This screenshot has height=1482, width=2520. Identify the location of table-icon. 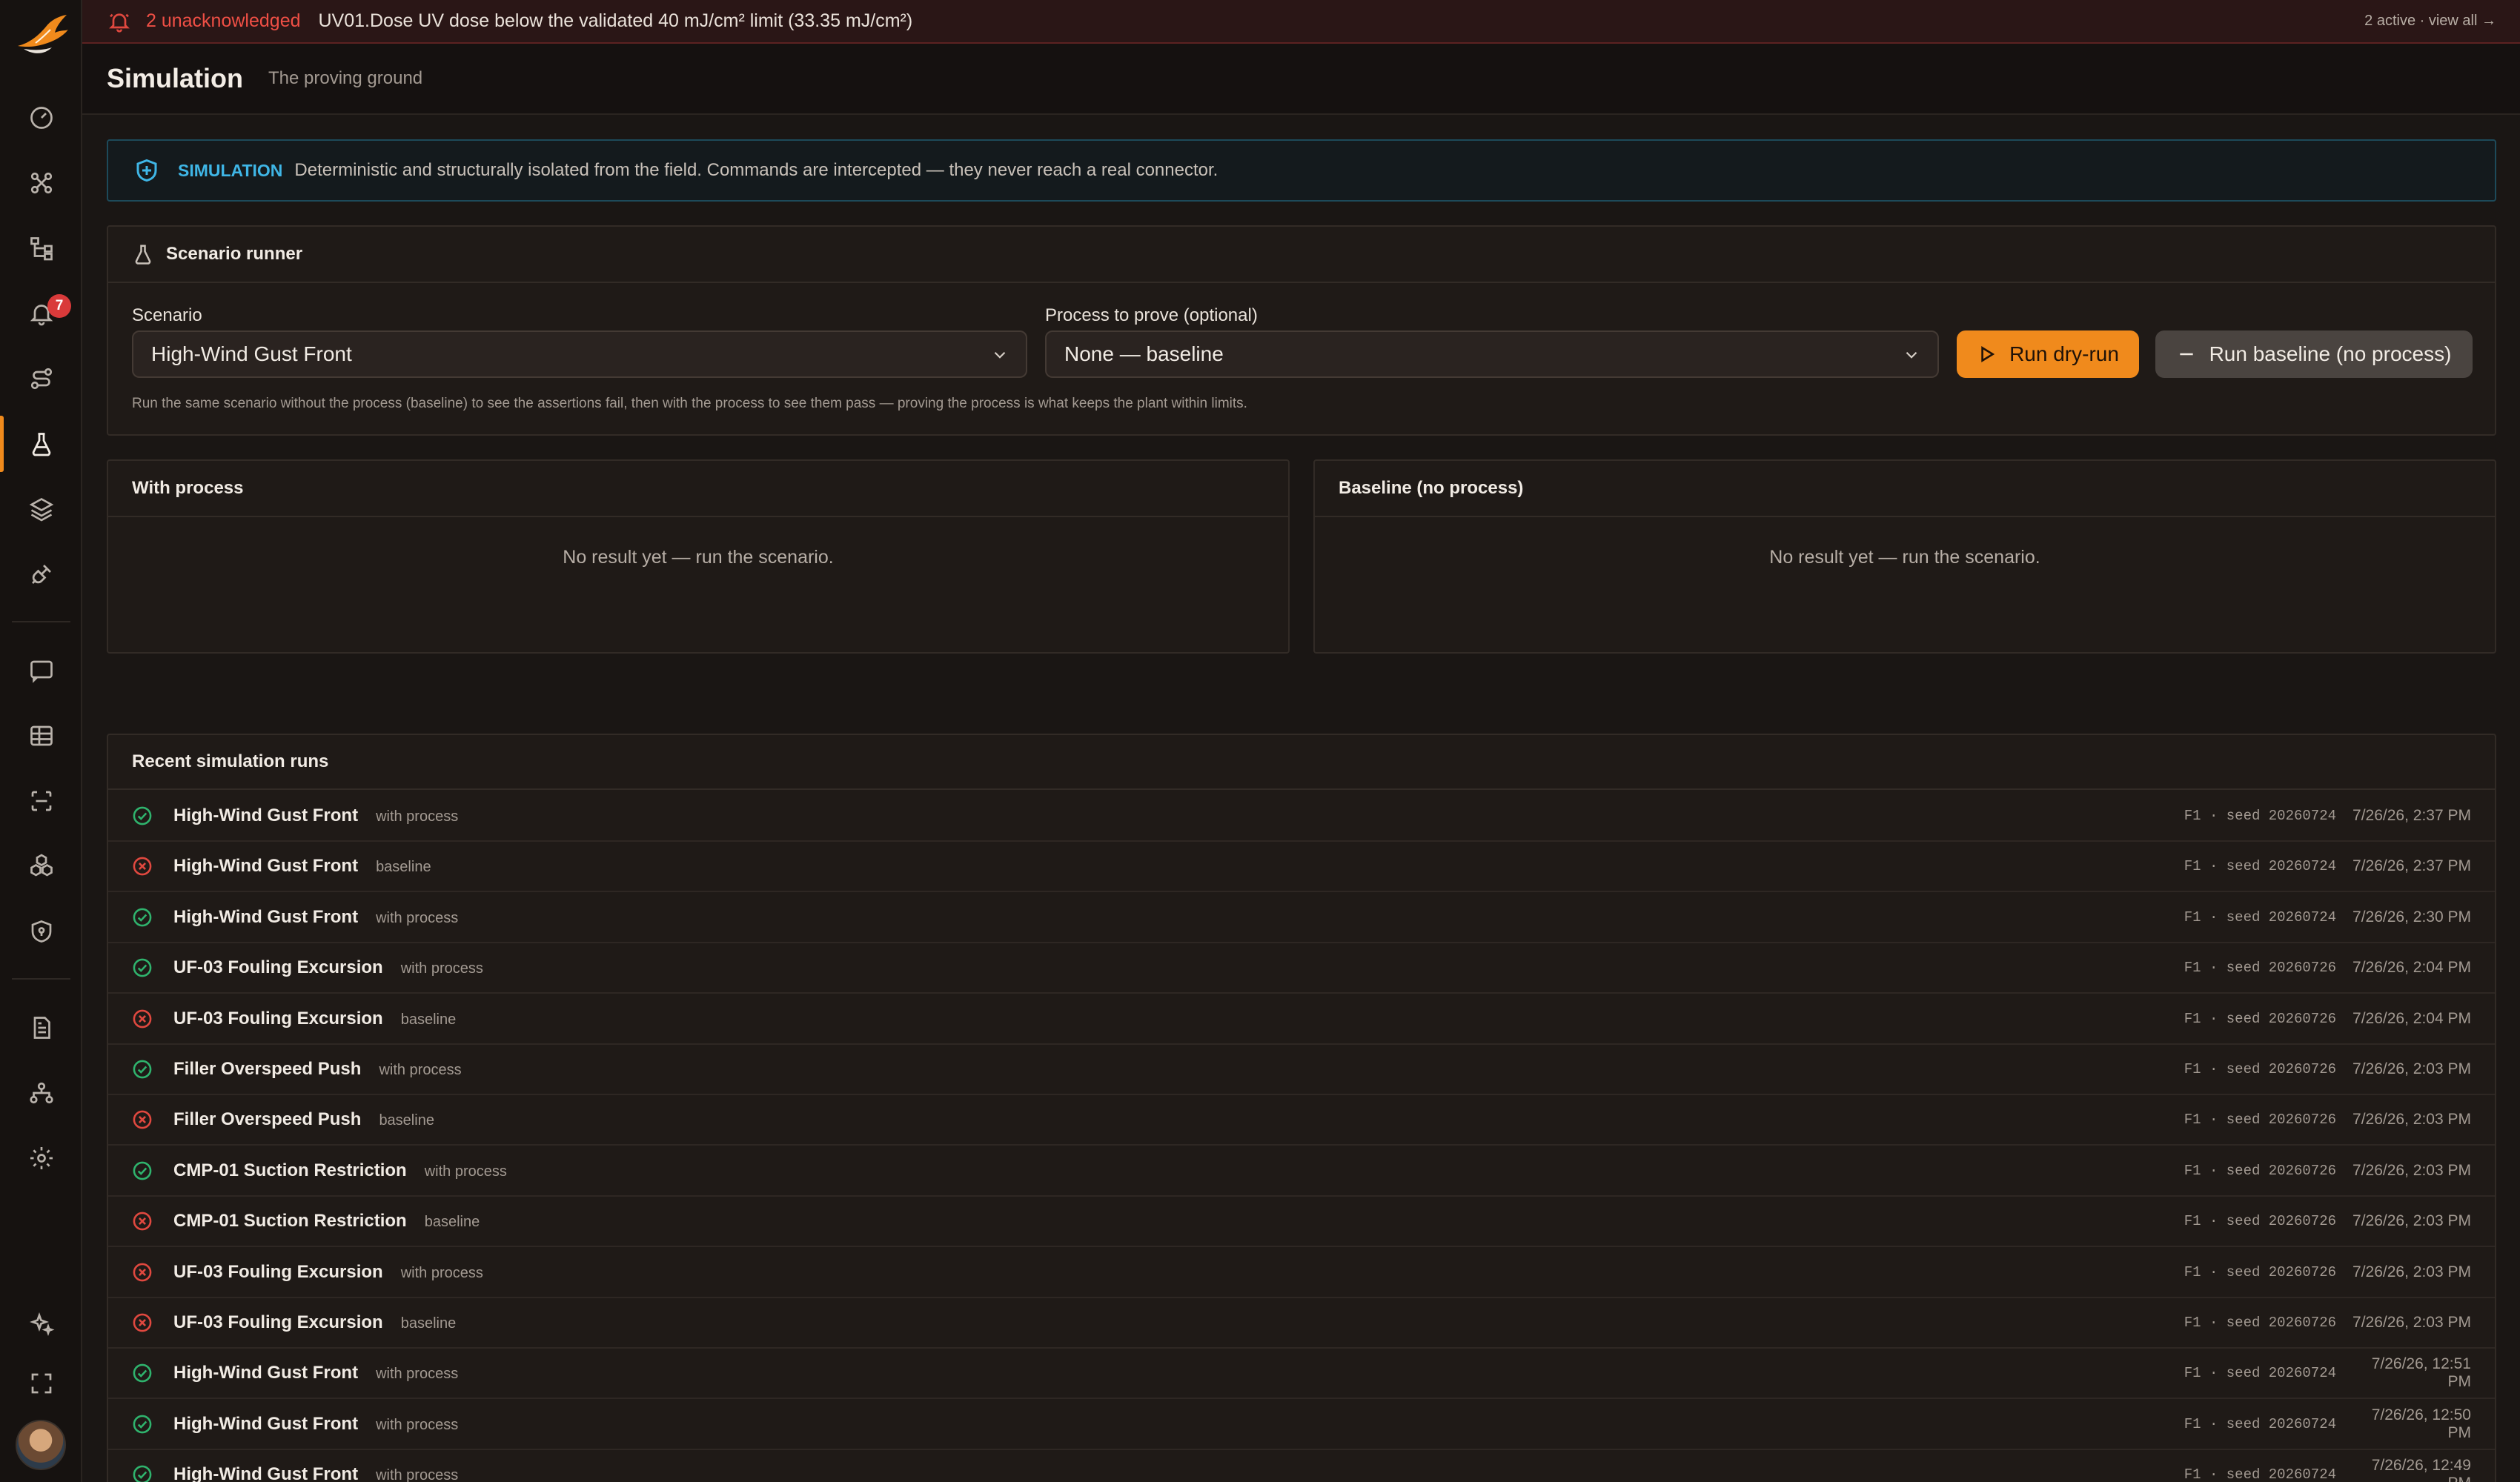
(41, 735).